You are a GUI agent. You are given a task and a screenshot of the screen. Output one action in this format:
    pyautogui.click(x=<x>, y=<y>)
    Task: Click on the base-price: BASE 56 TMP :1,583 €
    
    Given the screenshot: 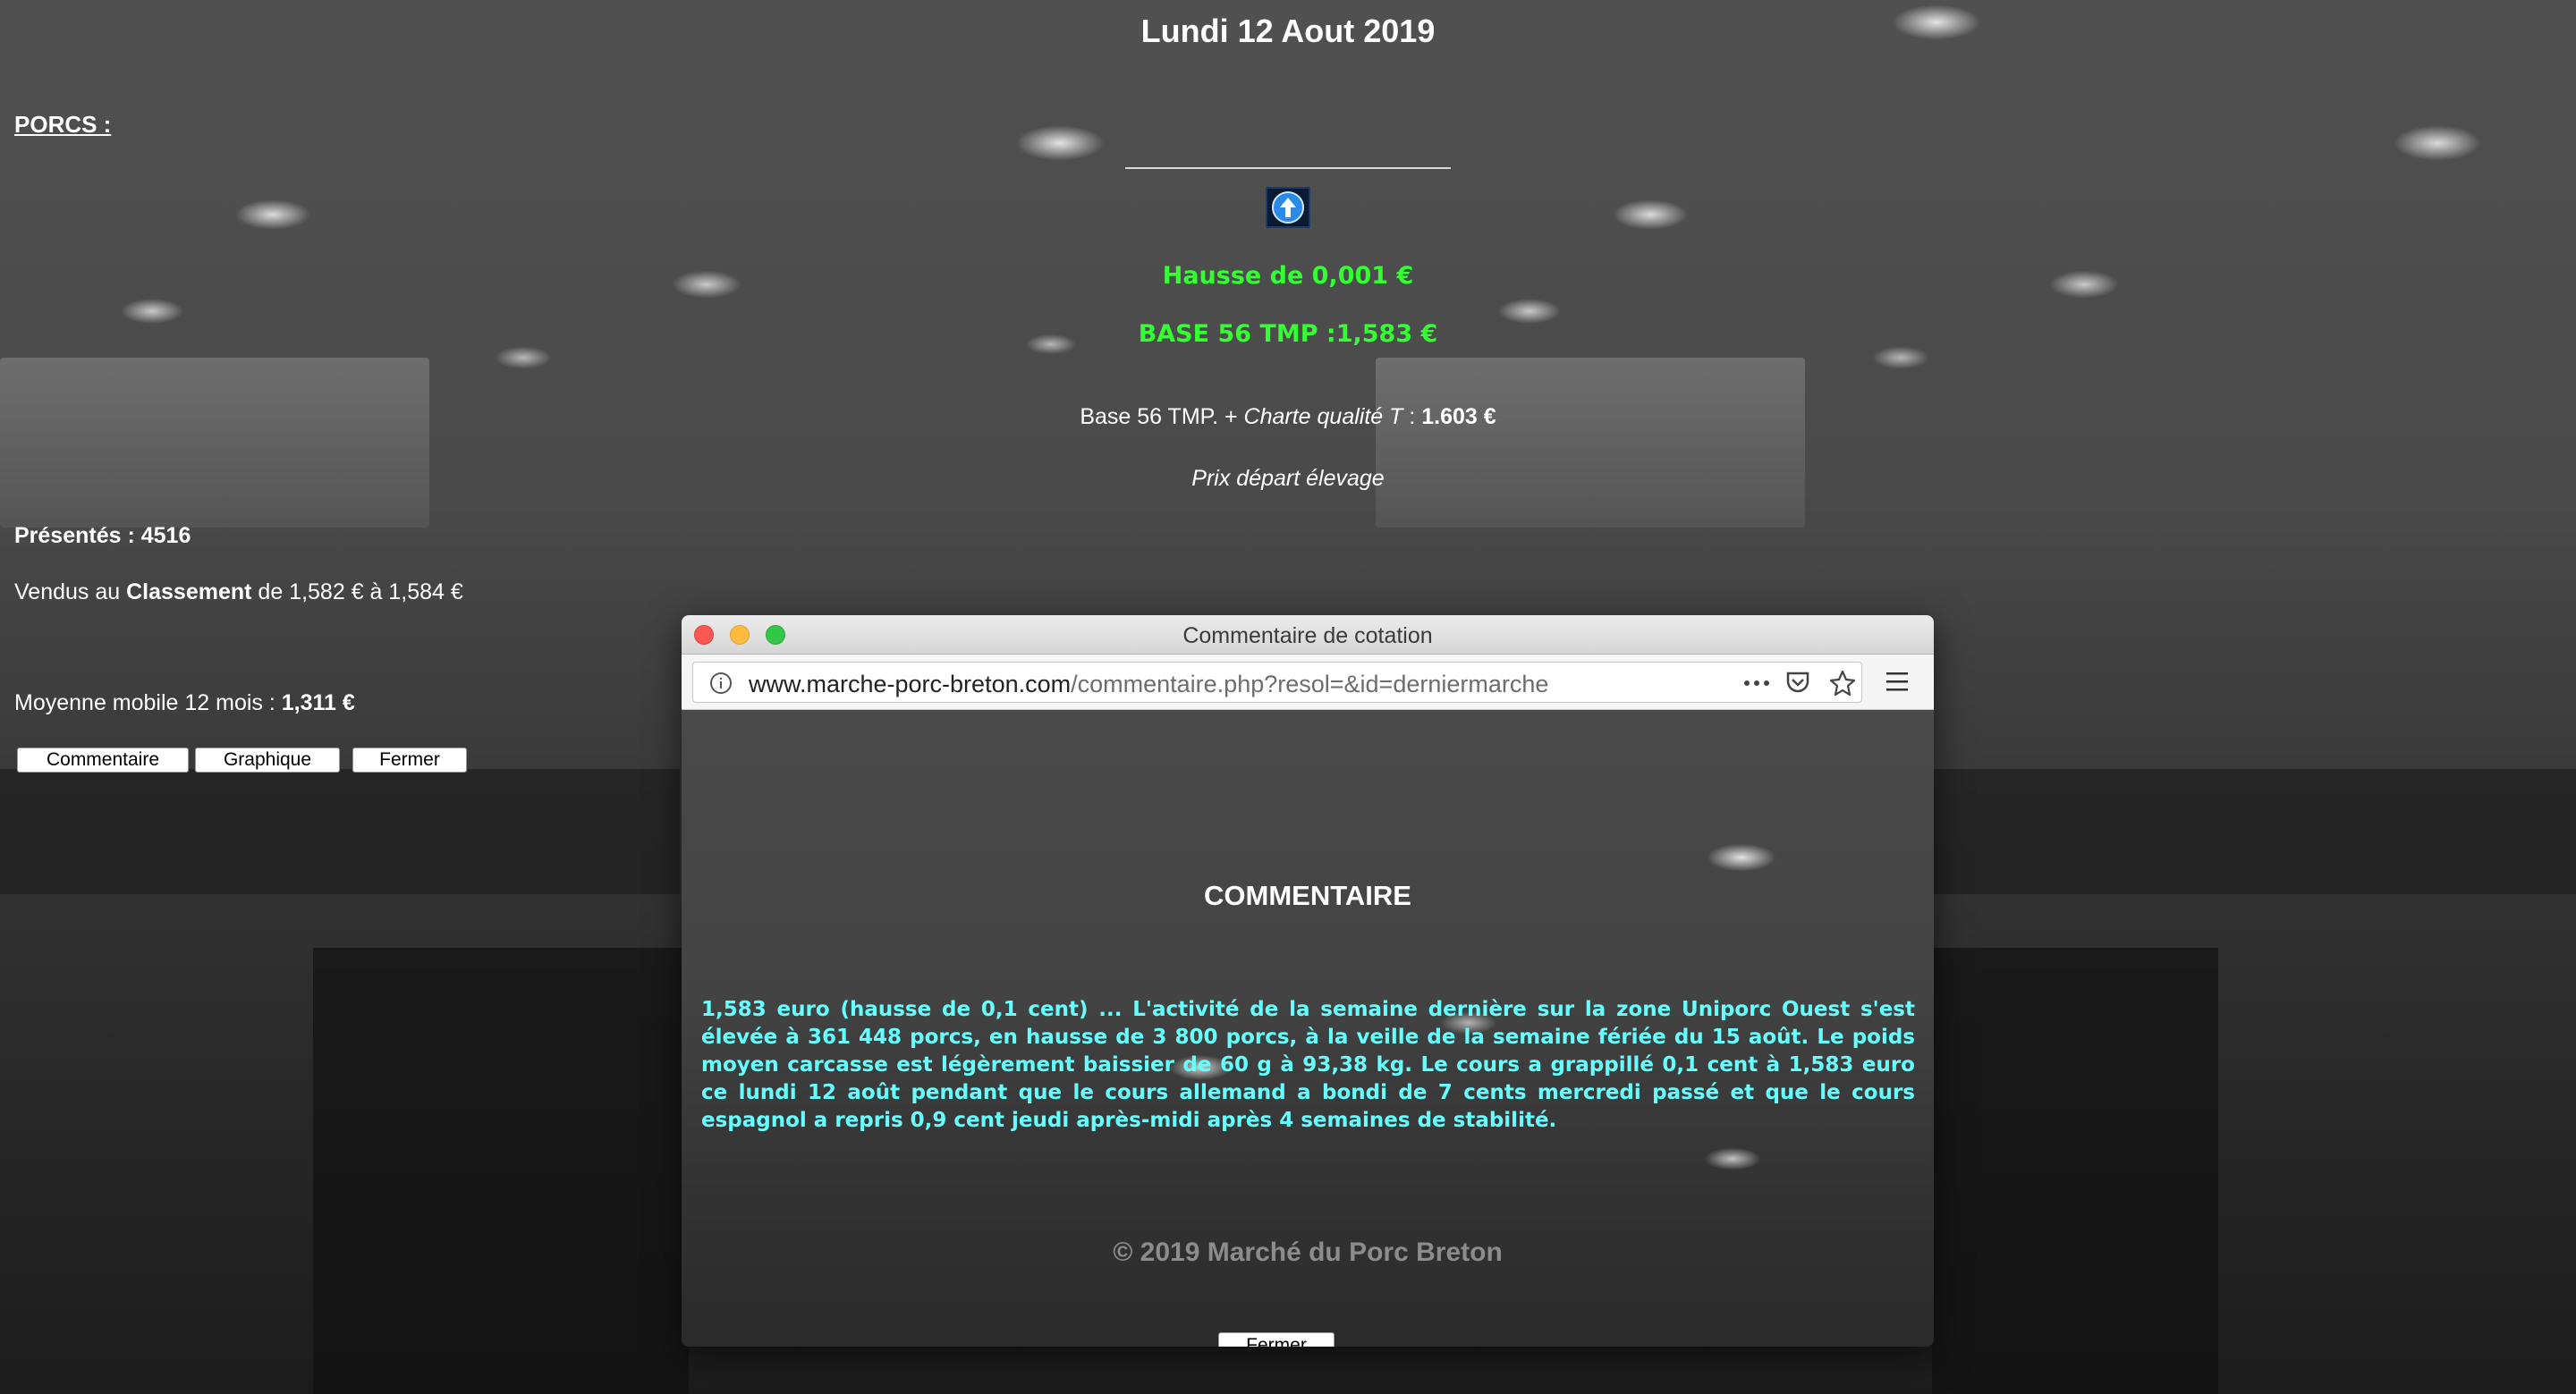 What is the action you would take?
    pyautogui.click(x=1288, y=334)
    